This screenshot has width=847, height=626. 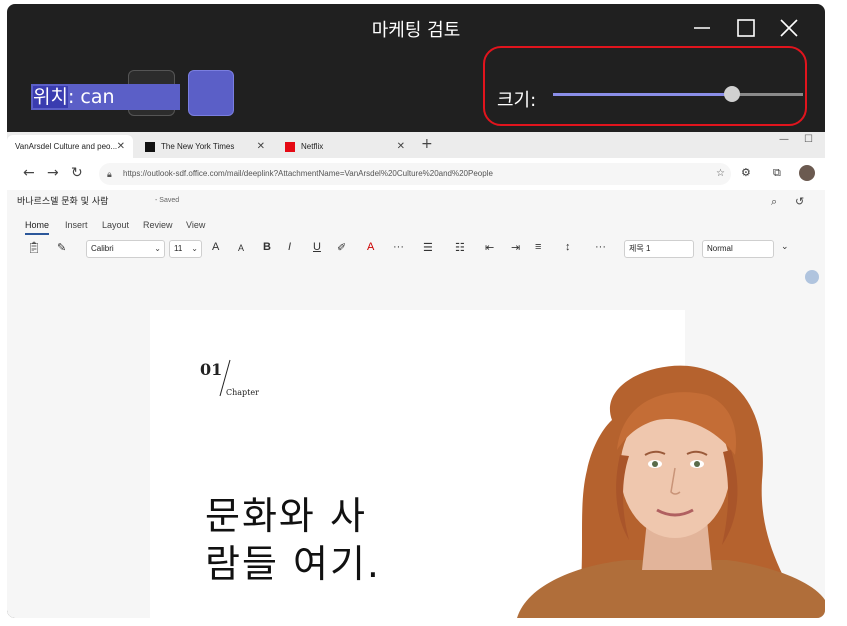 I want to click on position-label-value: : can, so click(x=91, y=97).